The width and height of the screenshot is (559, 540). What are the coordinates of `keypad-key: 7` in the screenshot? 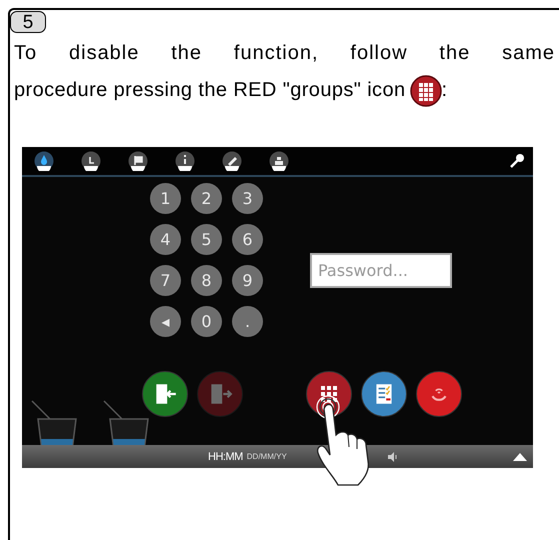 It's located at (165, 280).